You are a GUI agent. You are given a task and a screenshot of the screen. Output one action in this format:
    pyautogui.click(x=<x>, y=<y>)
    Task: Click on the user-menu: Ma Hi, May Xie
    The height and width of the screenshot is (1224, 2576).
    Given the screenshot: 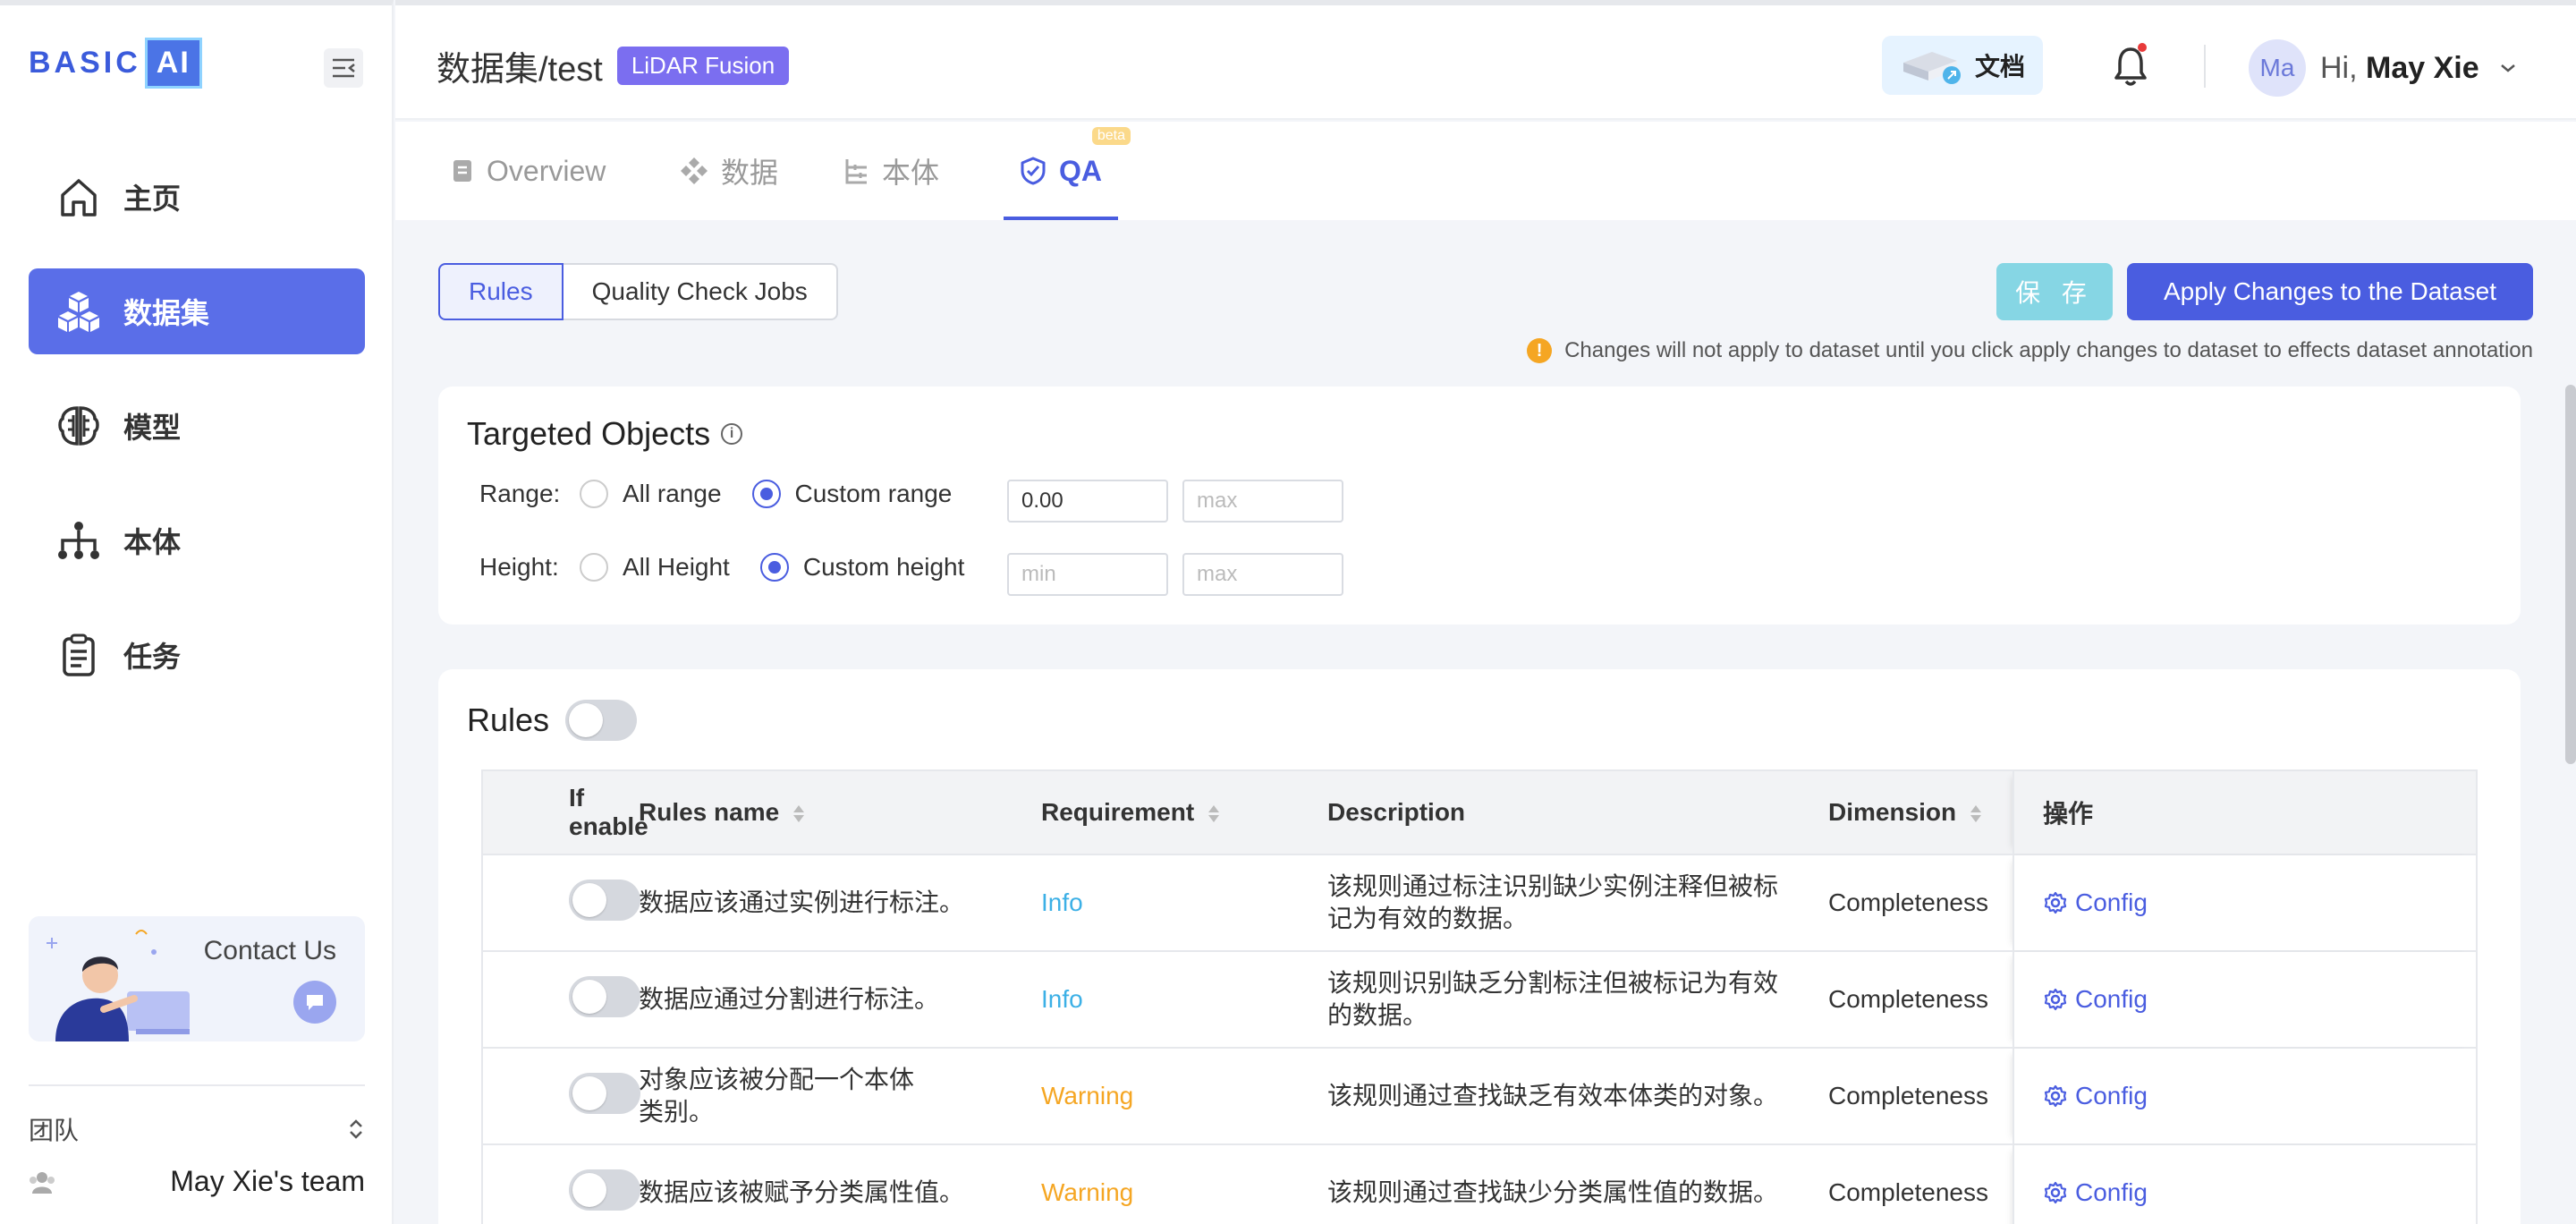 What is the action you would take?
    pyautogui.click(x=2383, y=68)
    